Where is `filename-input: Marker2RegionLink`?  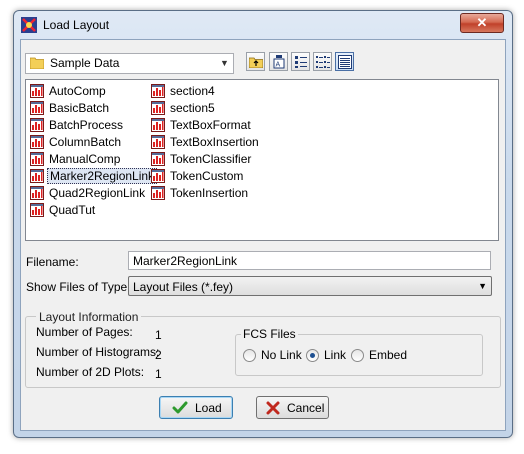 filename-input: Marker2RegionLink is located at coordinates (309, 260).